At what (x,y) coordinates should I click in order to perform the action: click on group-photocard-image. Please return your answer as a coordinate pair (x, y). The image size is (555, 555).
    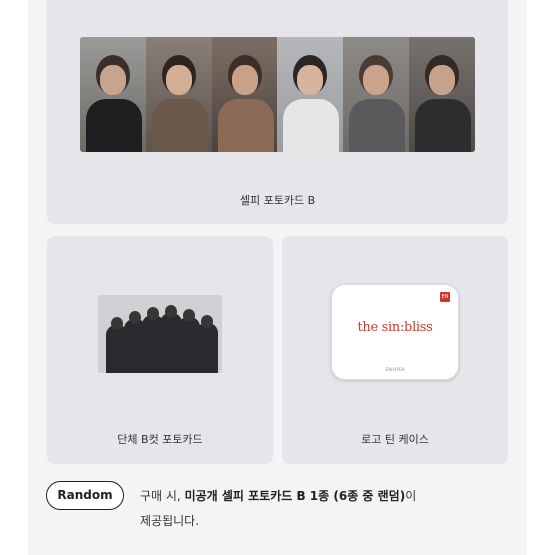
    Looking at the image, I should click on (160, 334).